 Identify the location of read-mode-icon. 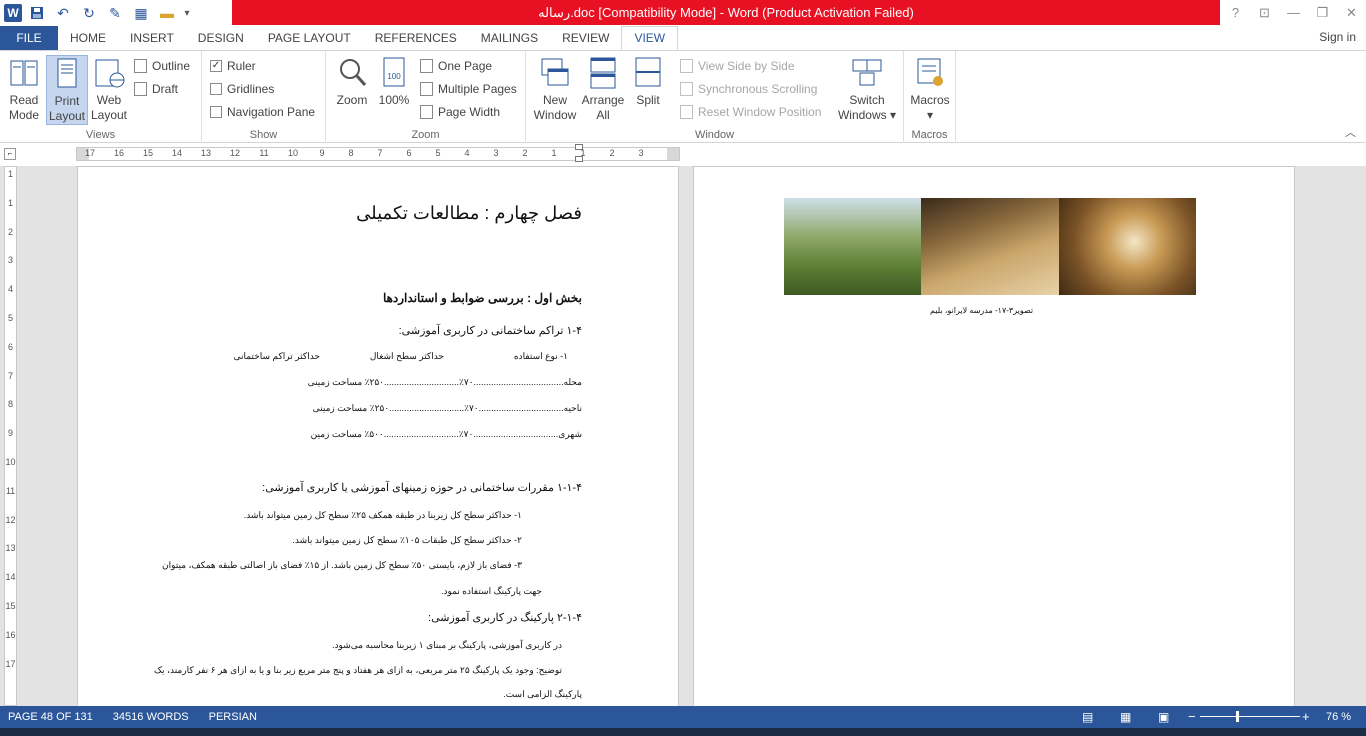
(24, 73).